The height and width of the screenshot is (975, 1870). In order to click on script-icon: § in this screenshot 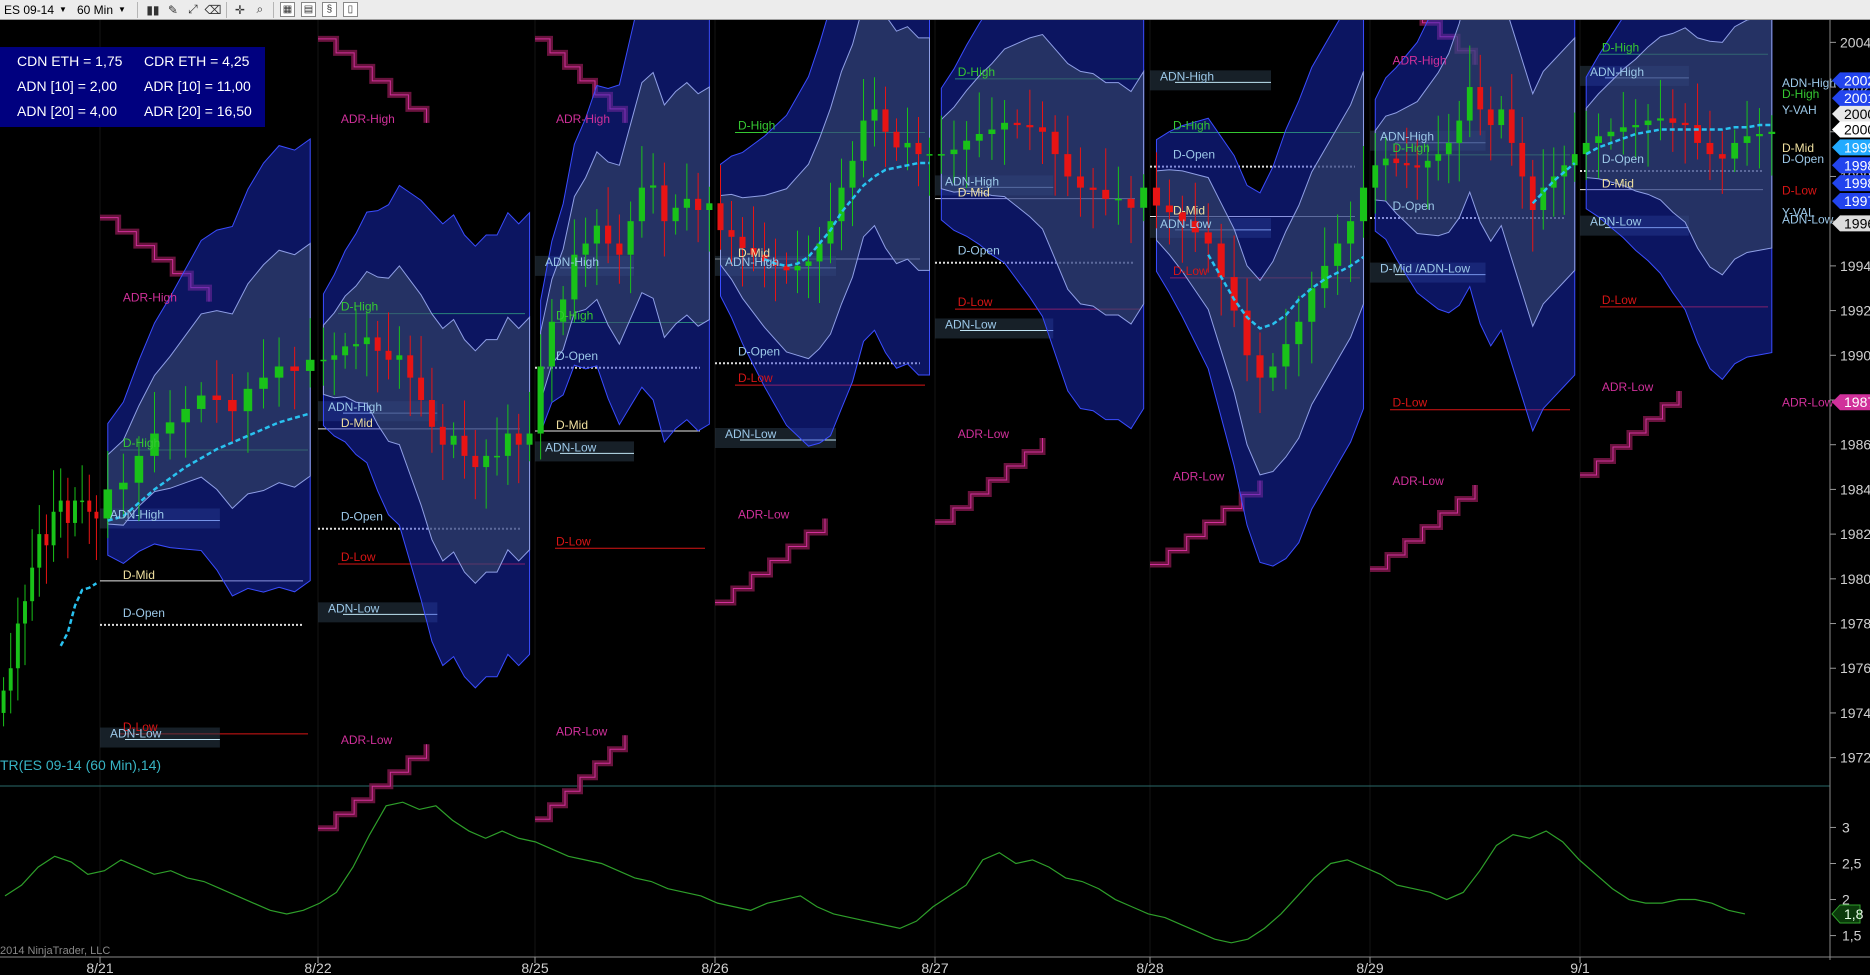, I will do `click(329, 9)`.